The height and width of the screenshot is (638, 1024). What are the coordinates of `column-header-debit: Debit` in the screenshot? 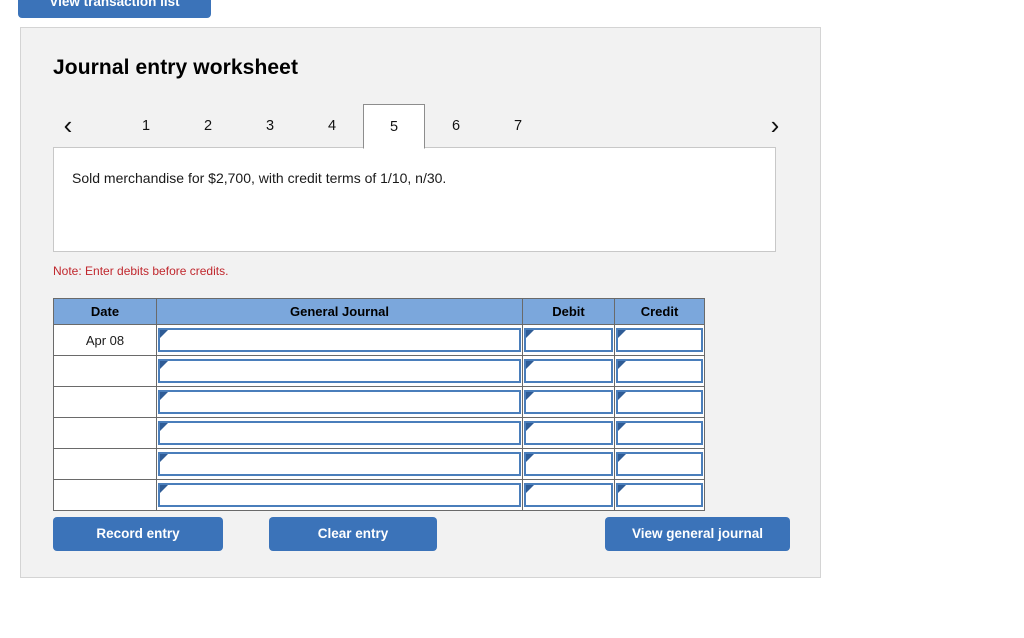 It's located at (568, 311).